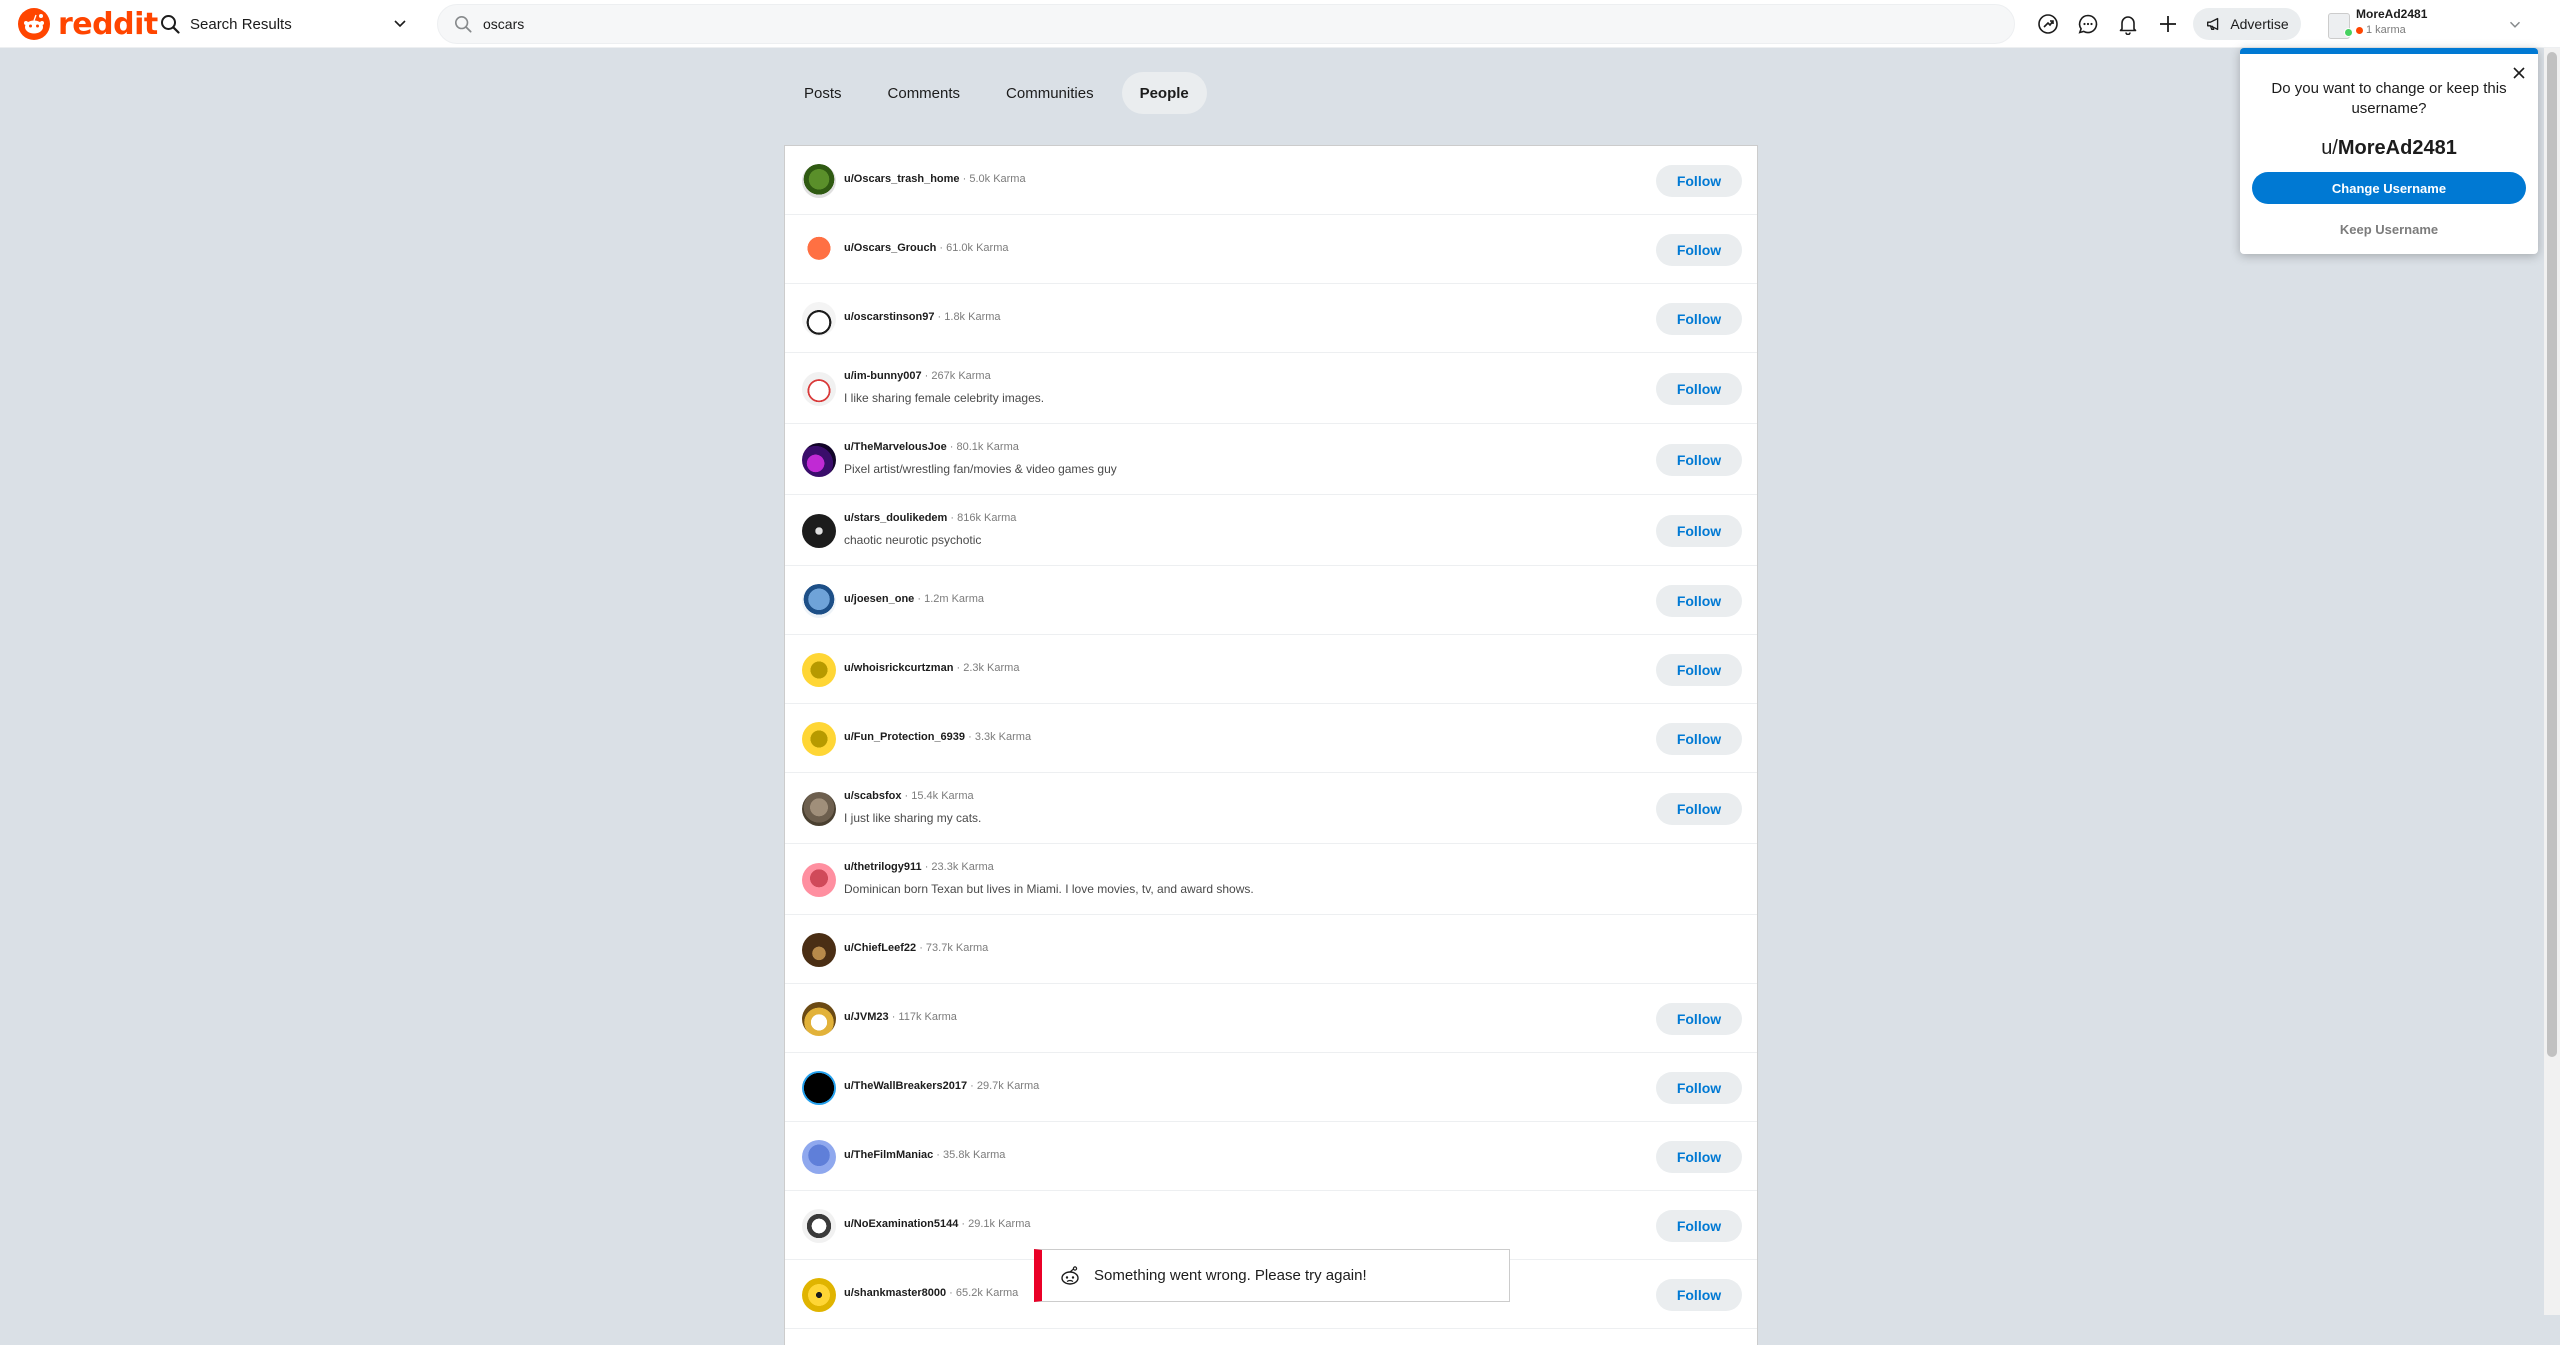 The width and height of the screenshot is (2560, 1345). What do you see at coordinates (1271, 249) in the screenshot?
I see `list-item: u/Oscars_Grouch · 61.0k Karma Follow` at bounding box center [1271, 249].